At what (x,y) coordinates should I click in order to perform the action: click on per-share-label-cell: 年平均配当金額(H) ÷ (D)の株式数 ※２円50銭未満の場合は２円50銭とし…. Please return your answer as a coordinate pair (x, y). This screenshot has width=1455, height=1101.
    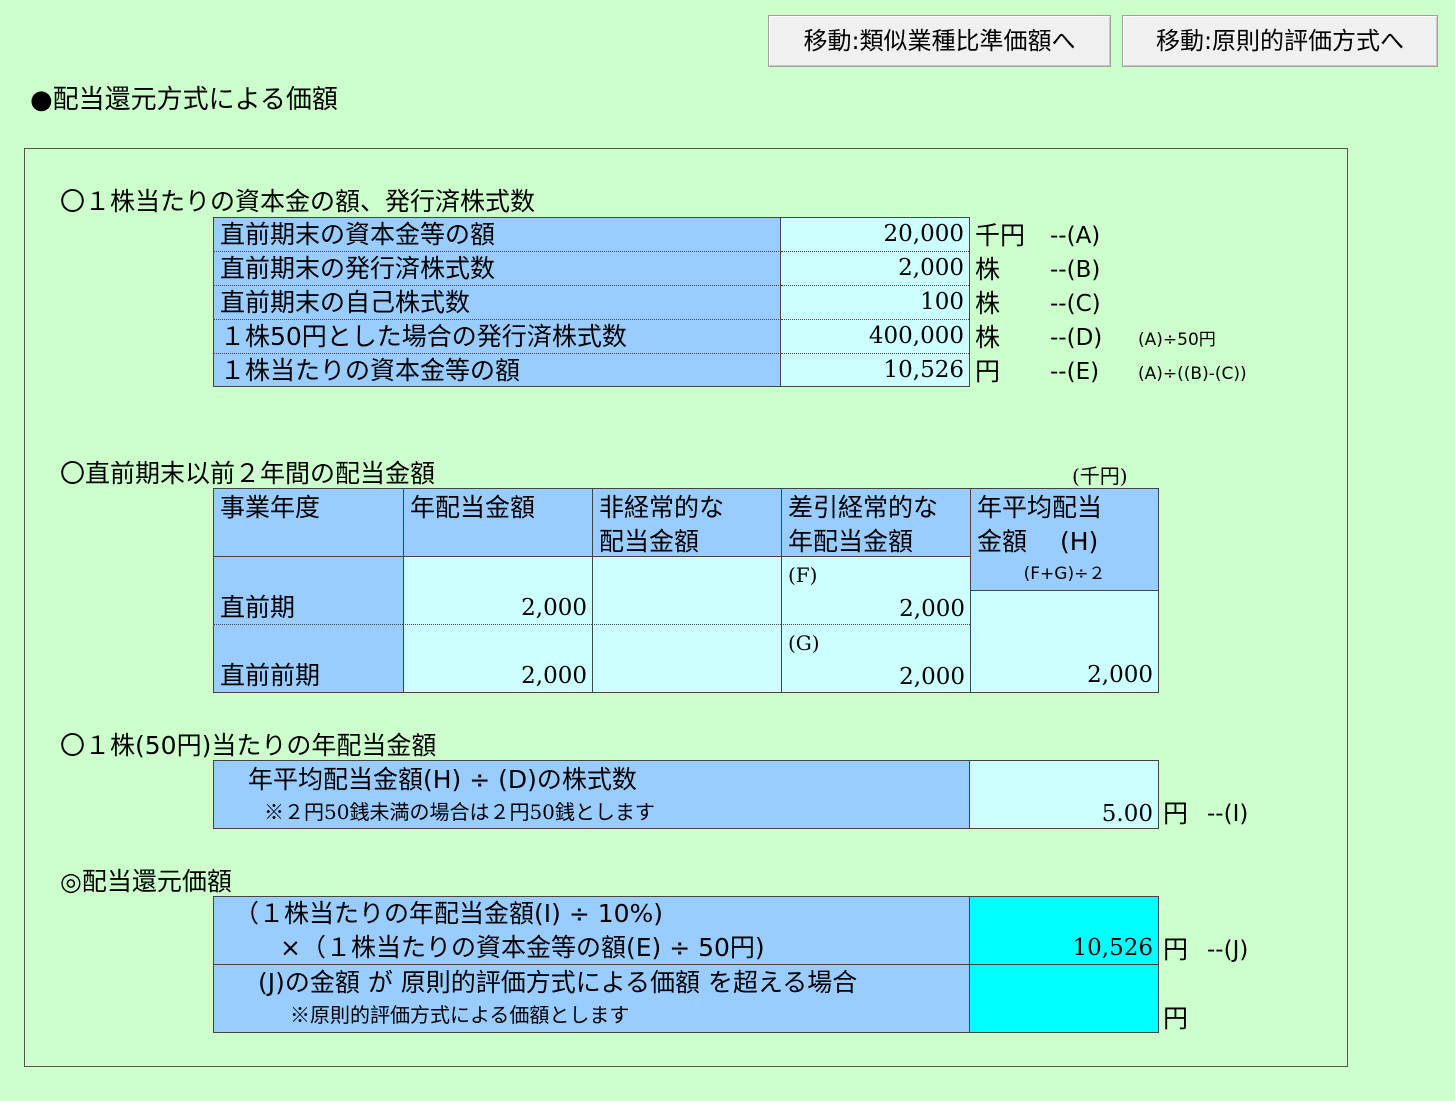
    Looking at the image, I should click on (592, 794).